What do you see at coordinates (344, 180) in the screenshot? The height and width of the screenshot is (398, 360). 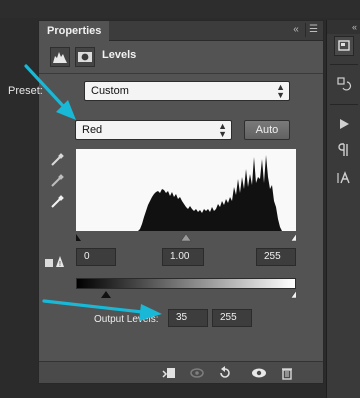 I see `character-icon` at bounding box center [344, 180].